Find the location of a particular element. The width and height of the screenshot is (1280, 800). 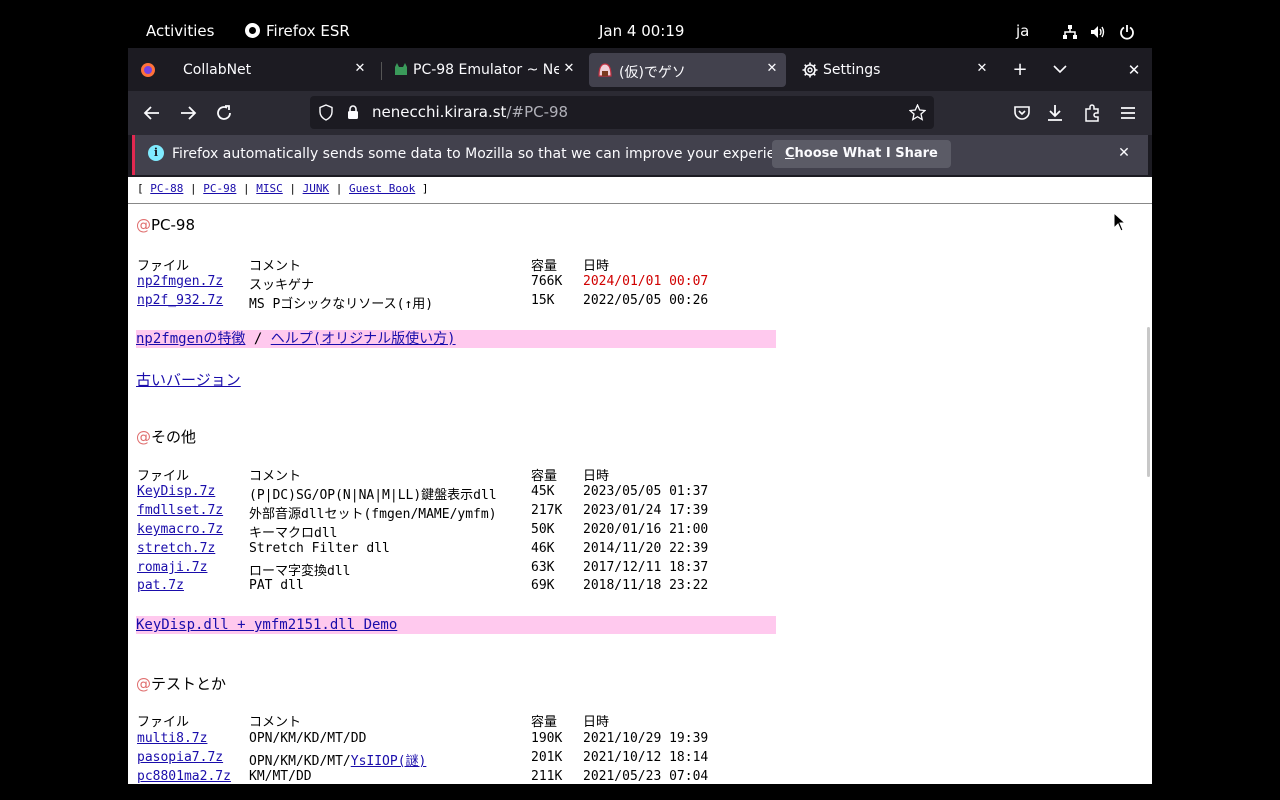

close-window-button: ✕ is located at coordinates (1134, 70).